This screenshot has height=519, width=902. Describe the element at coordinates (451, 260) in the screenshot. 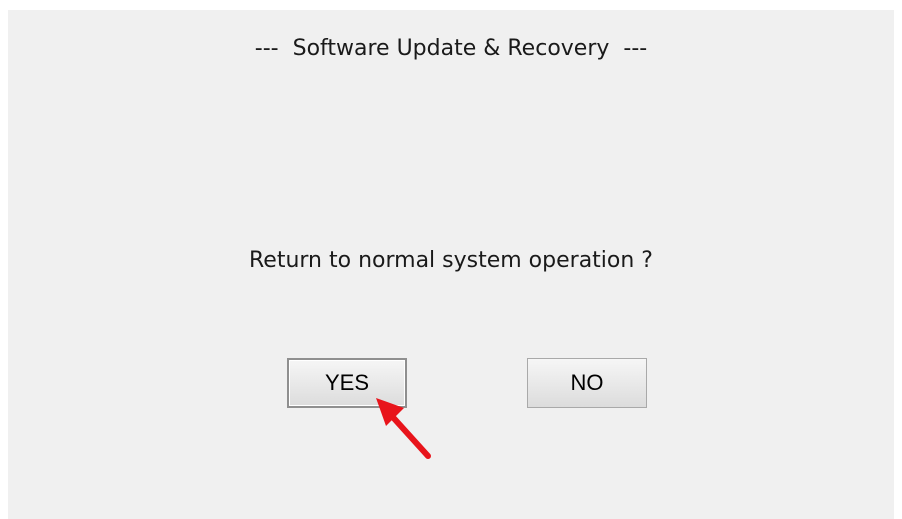

I see `dialog-question: Return to normal system operation ?` at that location.